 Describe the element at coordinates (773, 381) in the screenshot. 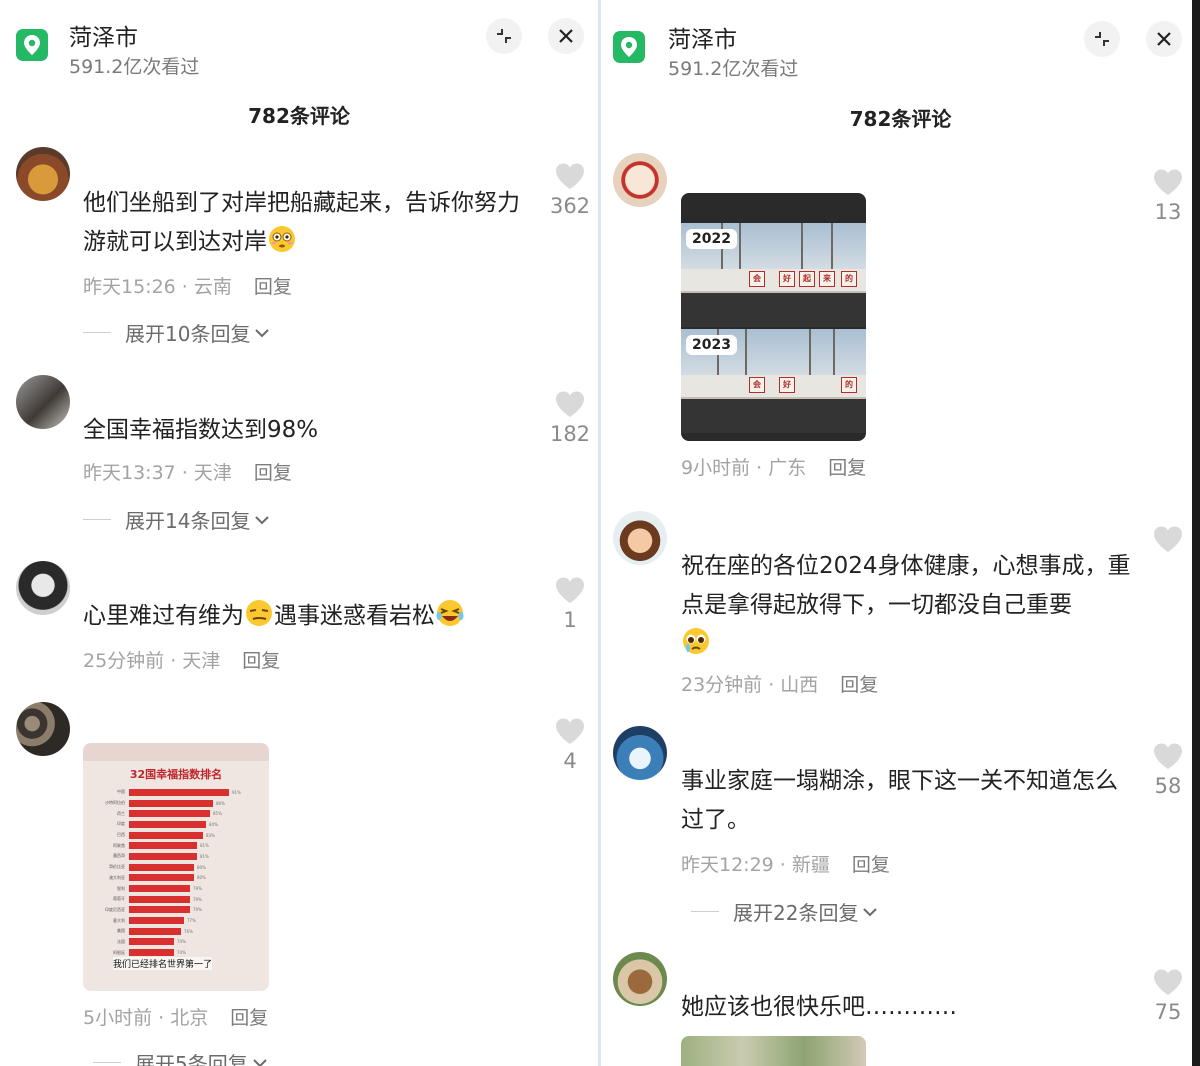

I see `photo-2023: 会 好 的 2023` at that location.